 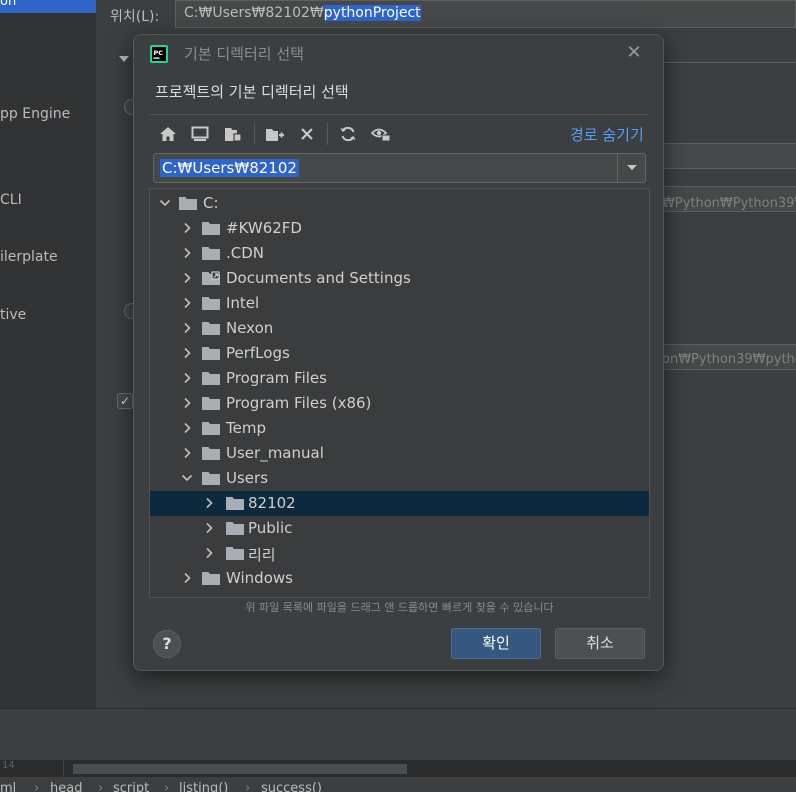 What do you see at coordinates (229, 168) in the screenshot?
I see `path-input: C:₩Users₩82102` at bounding box center [229, 168].